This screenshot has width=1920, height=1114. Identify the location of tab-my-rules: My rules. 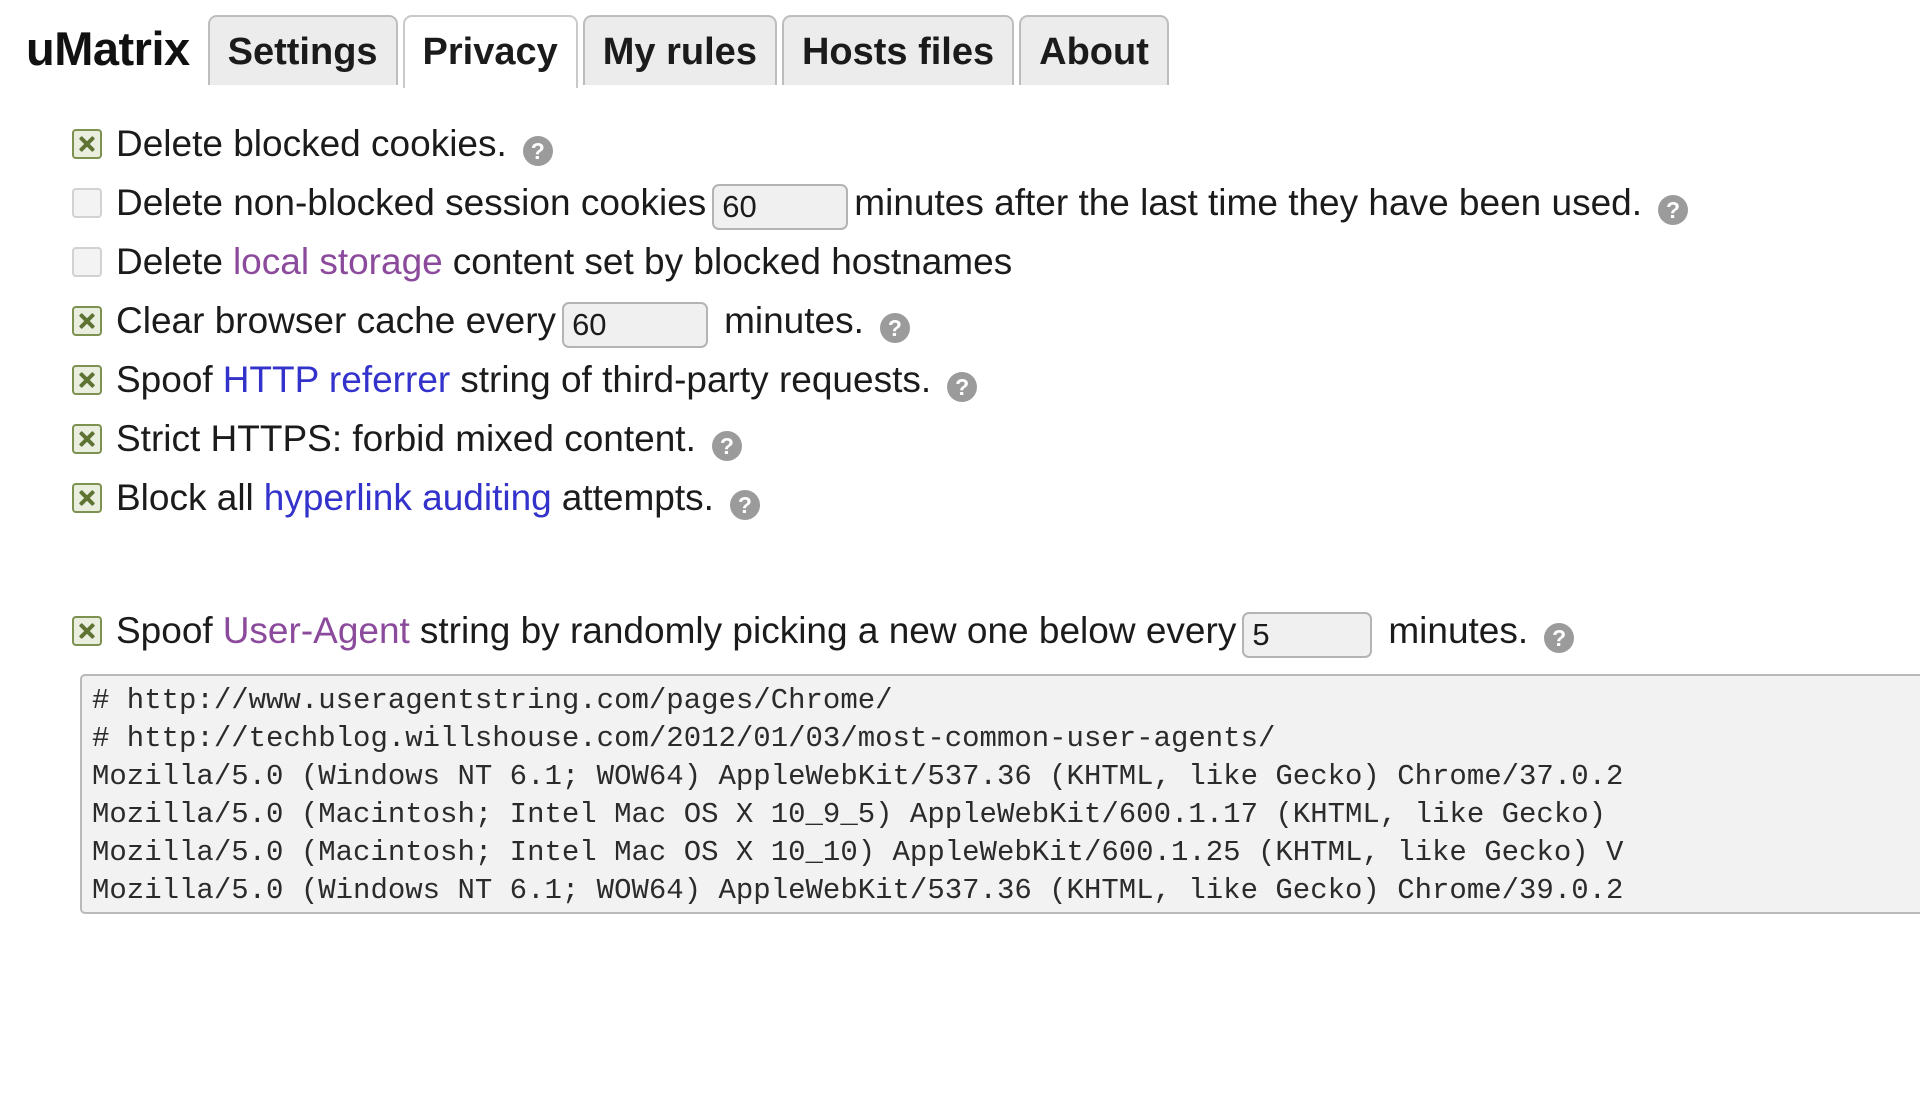
(679, 51).